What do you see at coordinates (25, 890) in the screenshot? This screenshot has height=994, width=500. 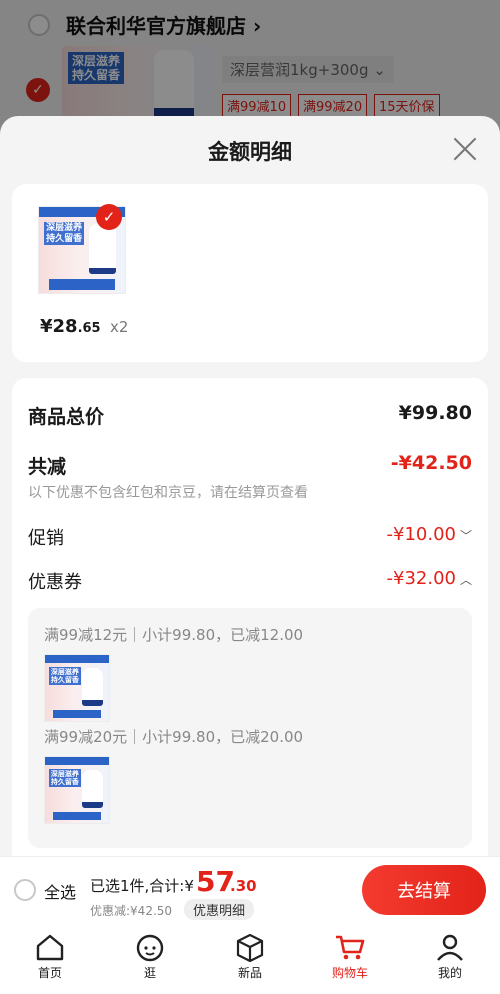 I see `select-all-radio` at bounding box center [25, 890].